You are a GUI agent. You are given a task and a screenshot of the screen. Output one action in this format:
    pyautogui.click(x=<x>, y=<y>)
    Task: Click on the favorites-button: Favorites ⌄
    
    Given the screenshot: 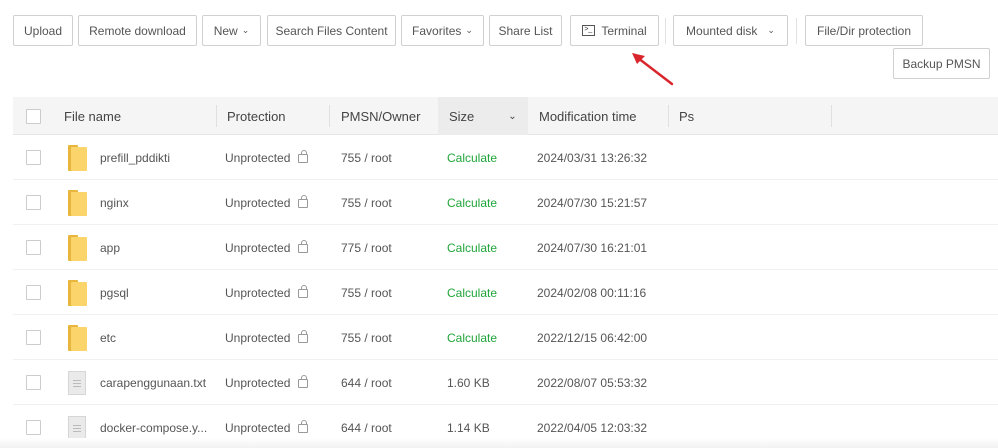 What is the action you would take?
    pyautogui.click(x=442, y=30)
    